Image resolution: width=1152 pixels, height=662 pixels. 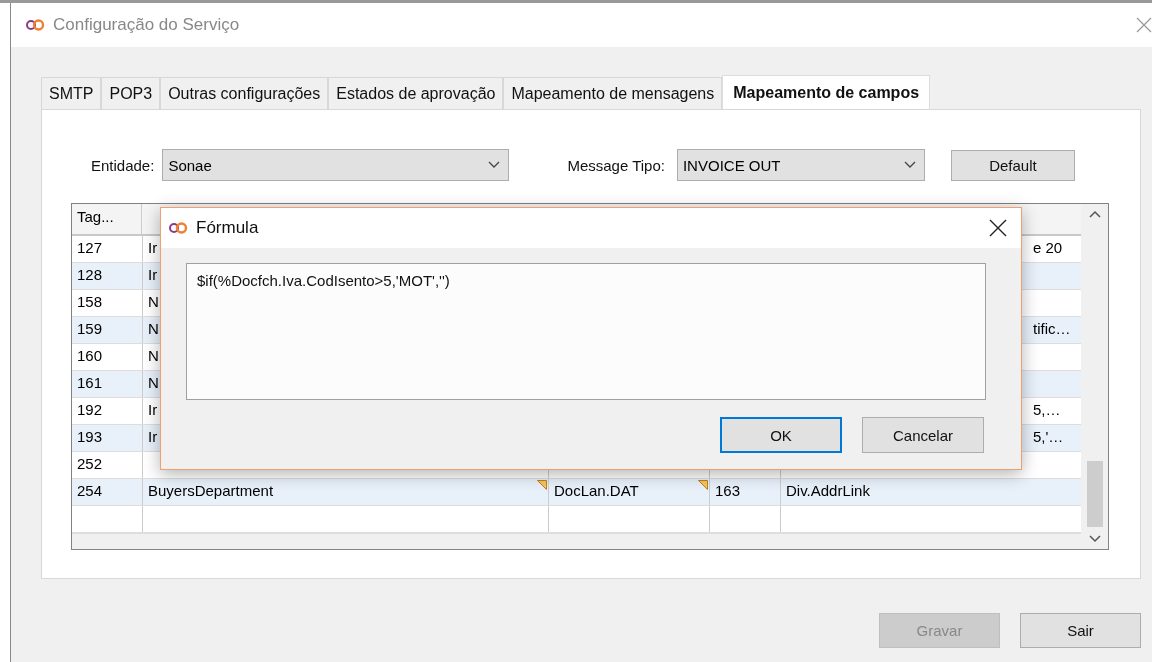 I want to click on tab: Outras configurações, so click(x=244, y=93).